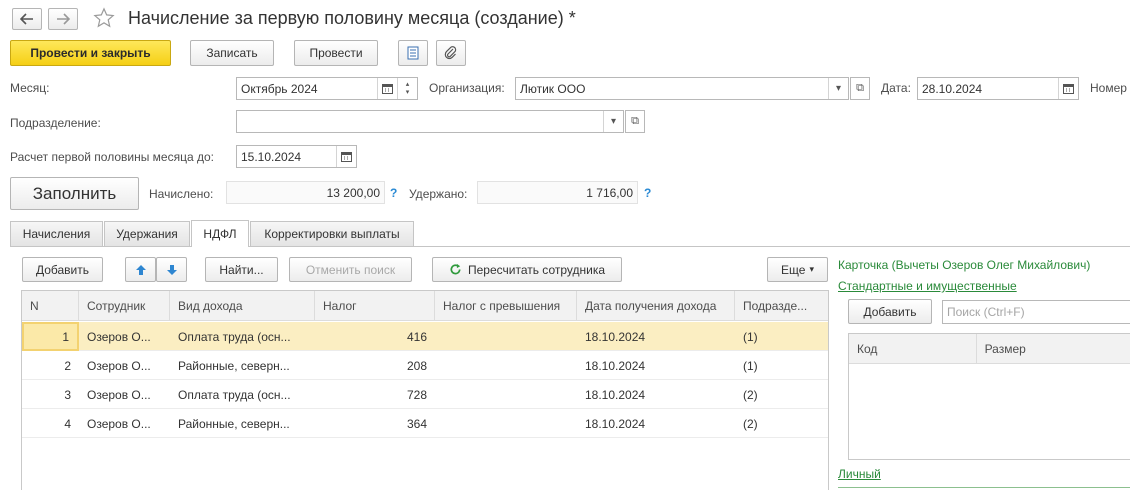 The image size is (1130, 490). What do you see at coordinates (1053, 349) in the screenshot?
I see `column-header-size: Размер` at bounding box center [1053, 349].